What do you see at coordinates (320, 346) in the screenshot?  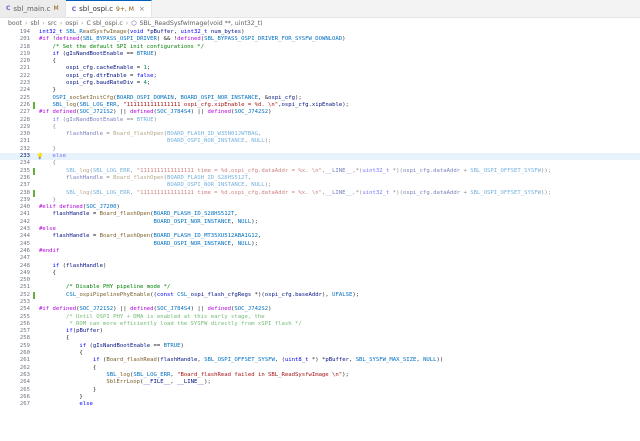 I see `code-line: 259 if (gIsNandBootEnable == BTRUE)` at bounding box center [320, 346].